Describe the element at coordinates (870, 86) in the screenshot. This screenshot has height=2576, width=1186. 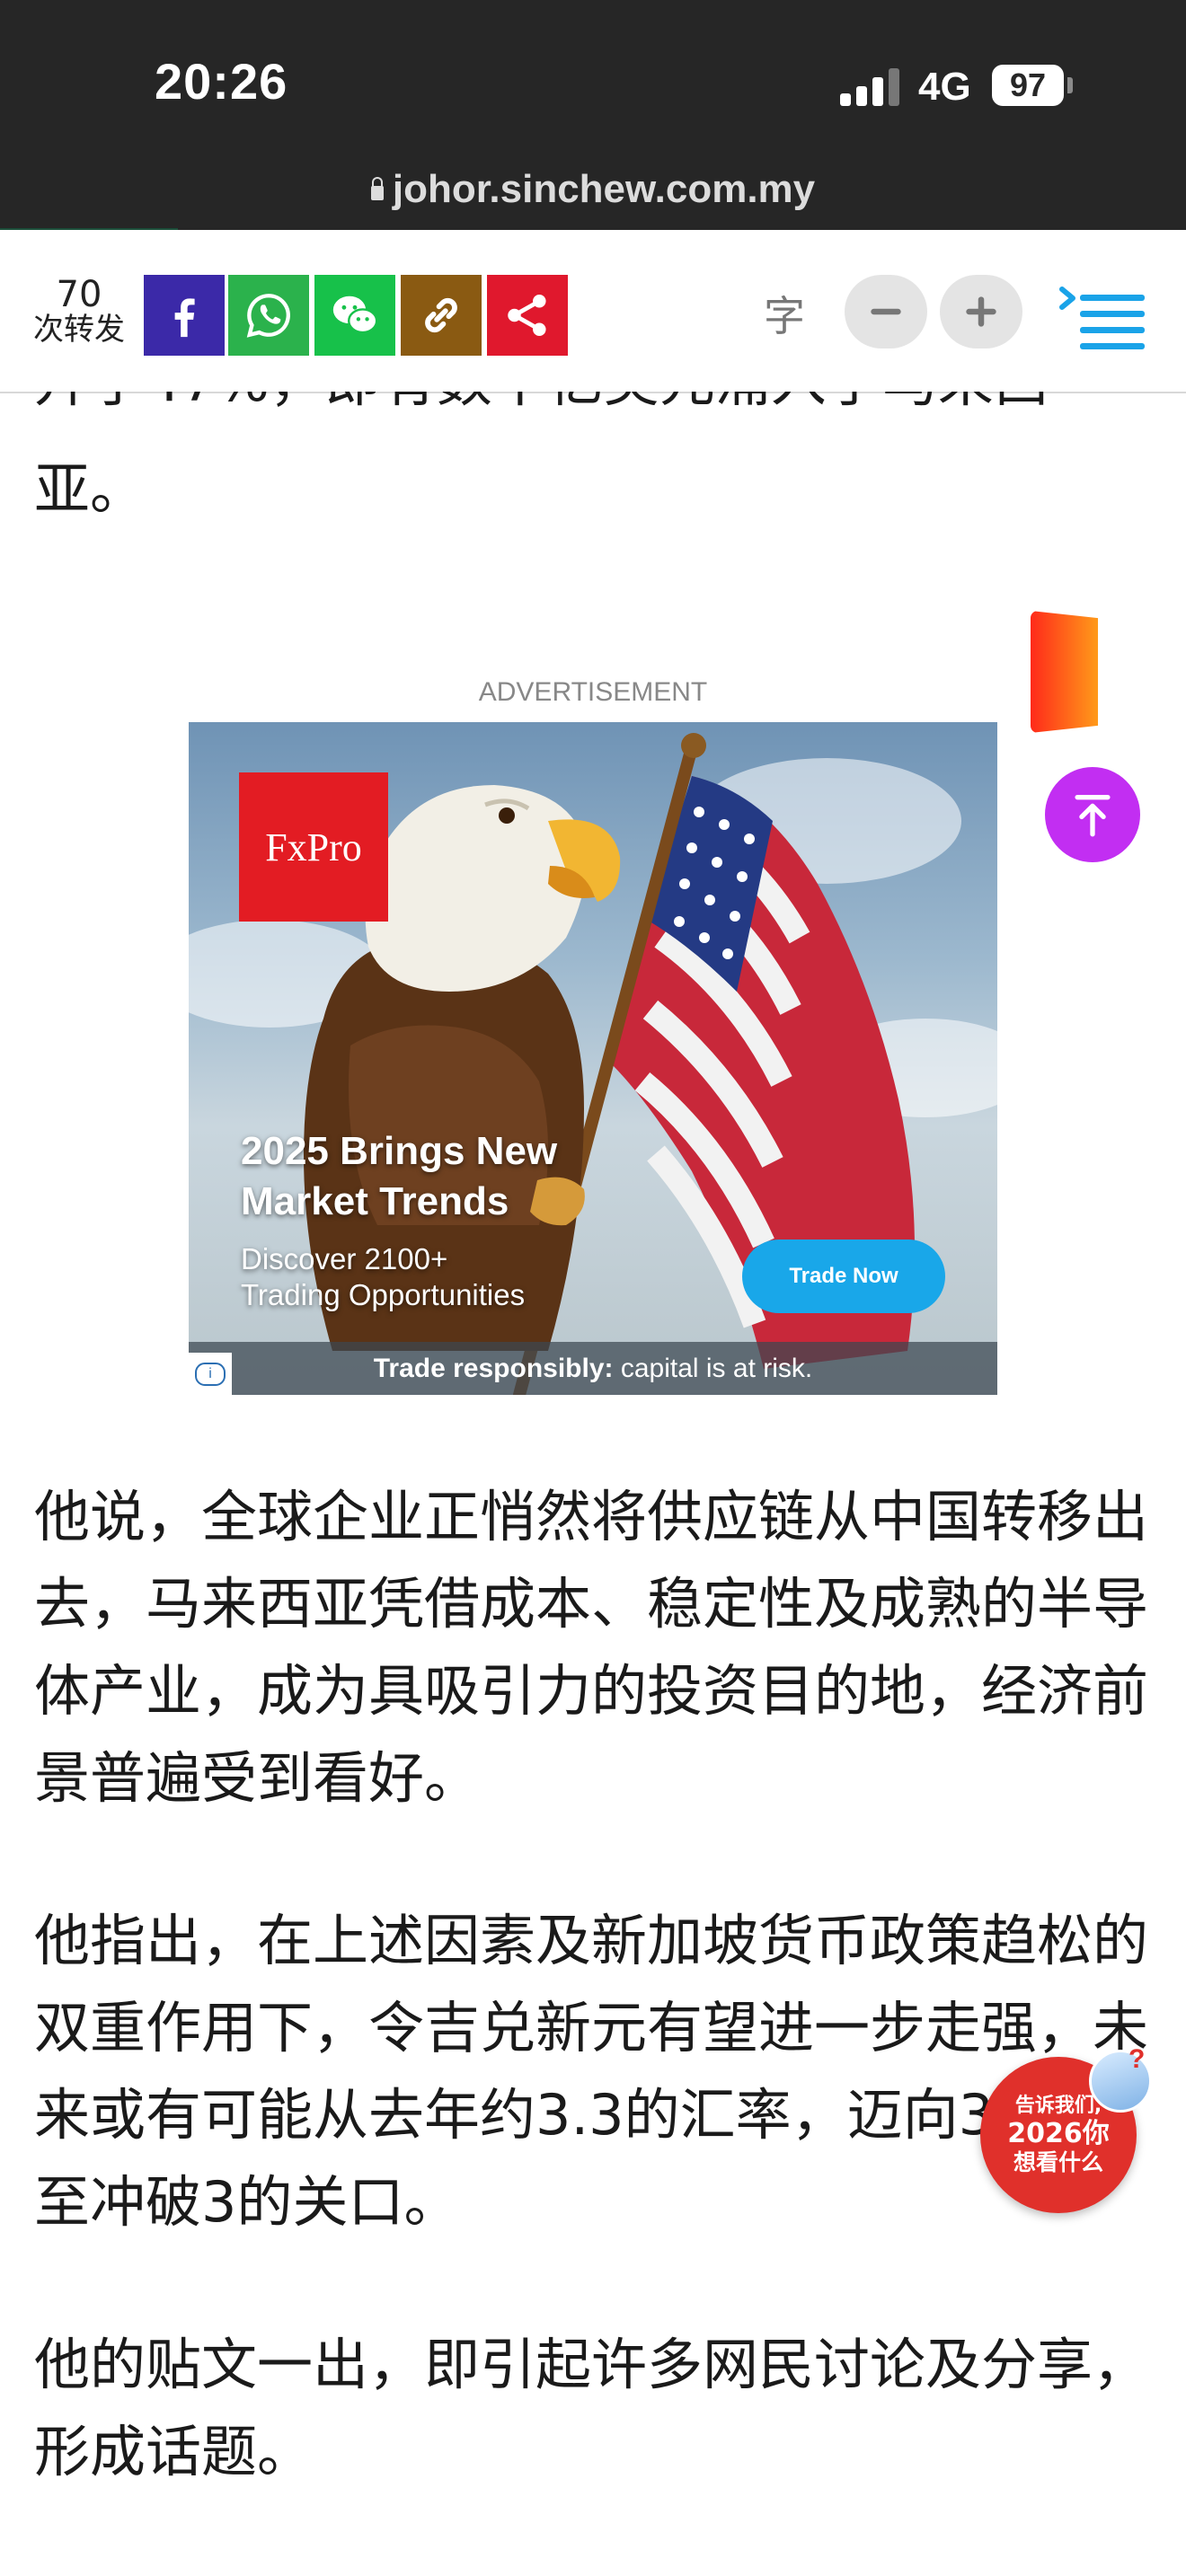
I see `cellular-signal-icon` at that location.